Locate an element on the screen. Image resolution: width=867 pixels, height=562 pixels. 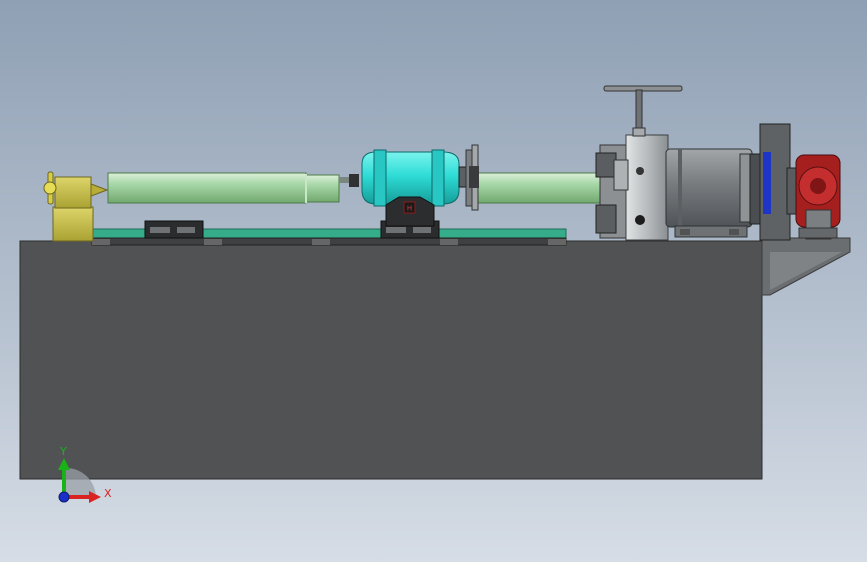
pipe-workpiece is located at coordinates (361, 188).